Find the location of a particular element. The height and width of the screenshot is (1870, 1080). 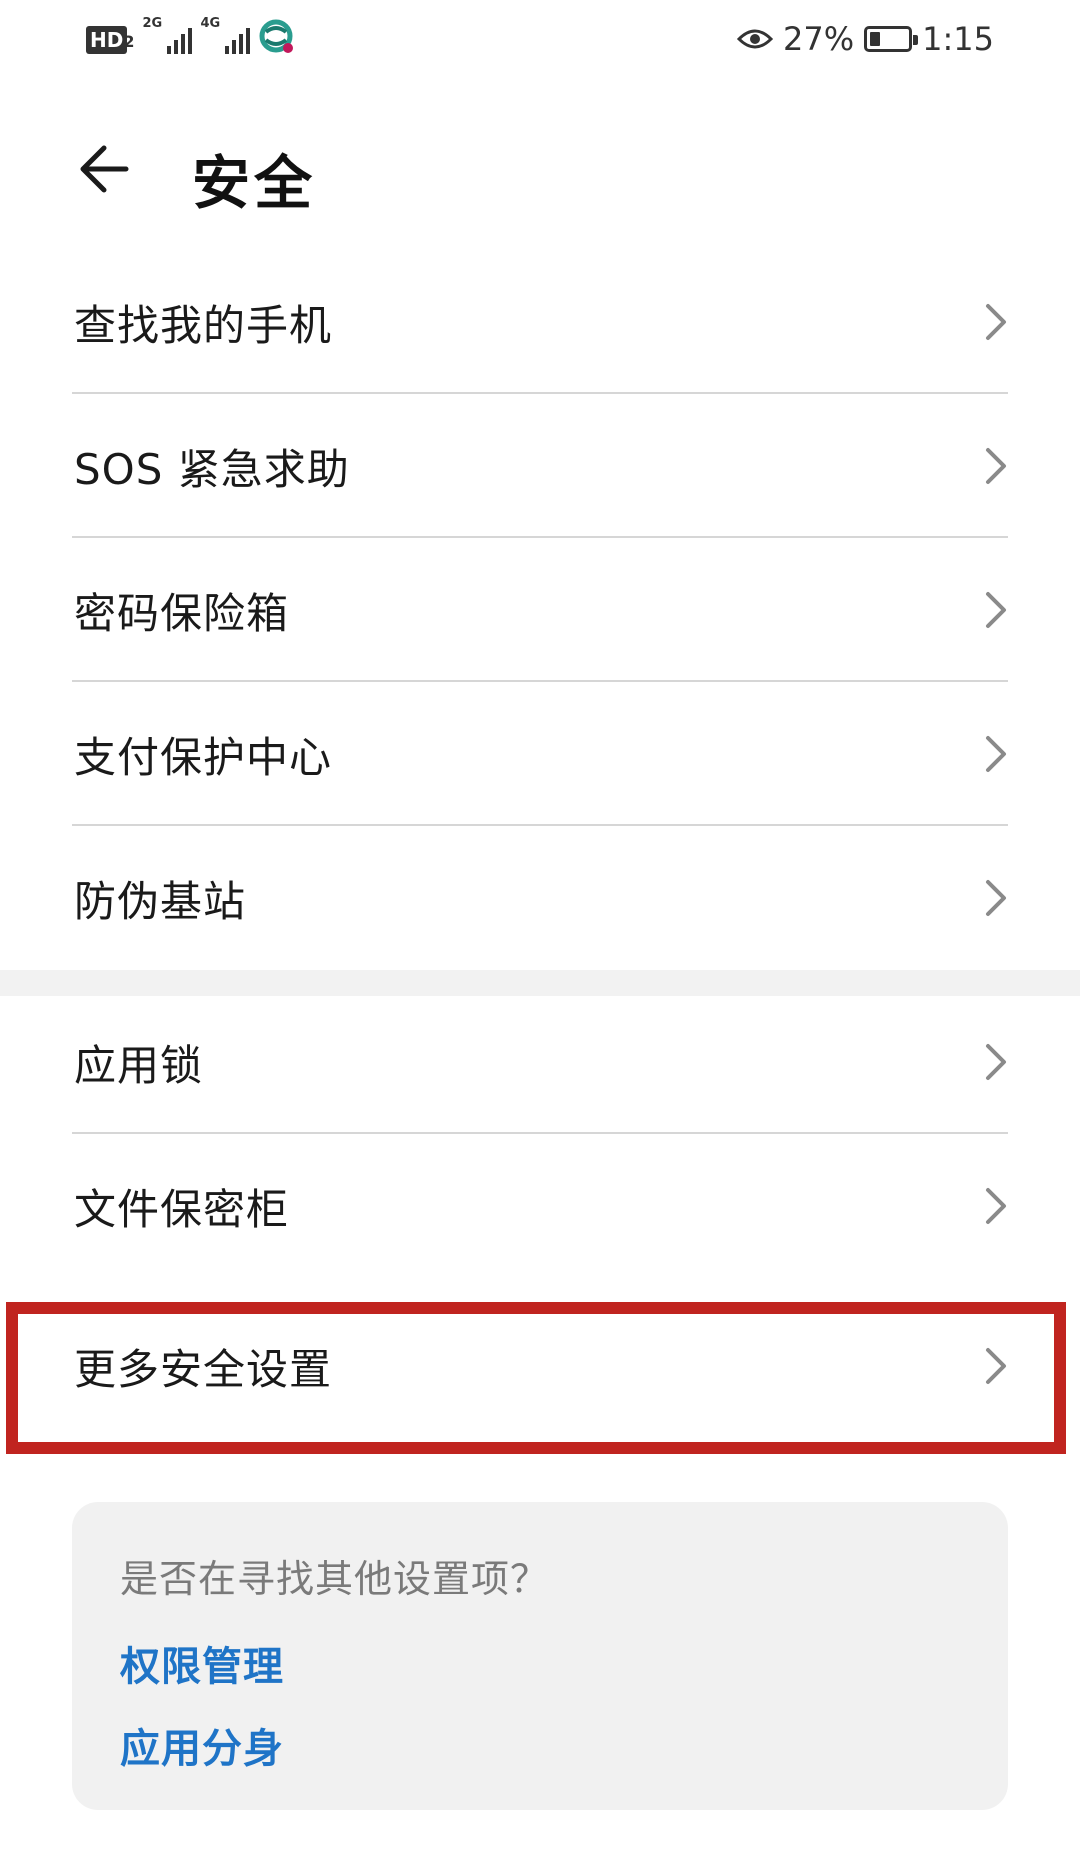

menu-item-label: 支付保护中心 is located at coordinates (203, 757).